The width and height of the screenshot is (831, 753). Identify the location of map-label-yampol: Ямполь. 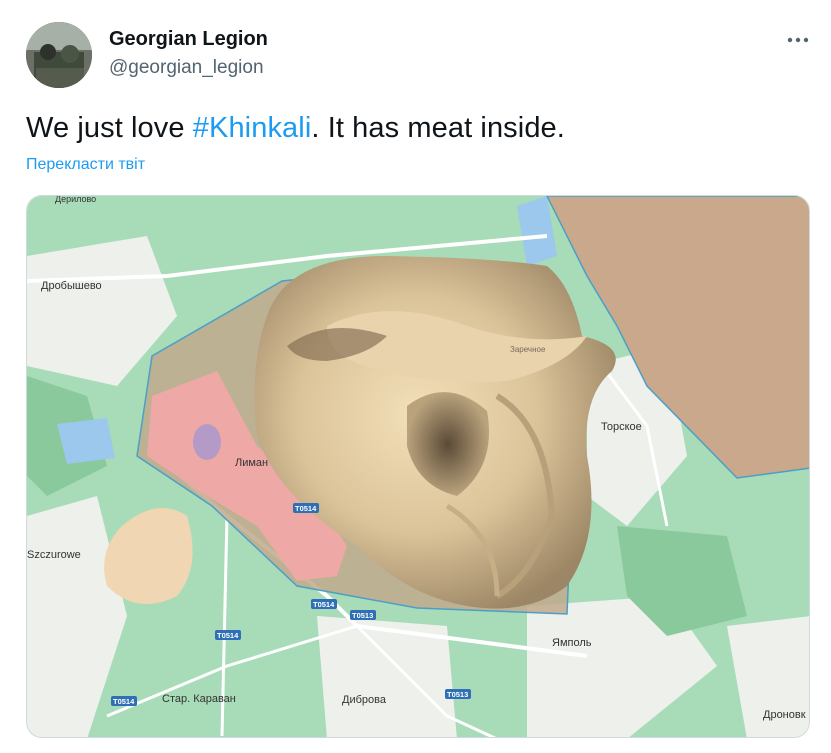
(572, 643).